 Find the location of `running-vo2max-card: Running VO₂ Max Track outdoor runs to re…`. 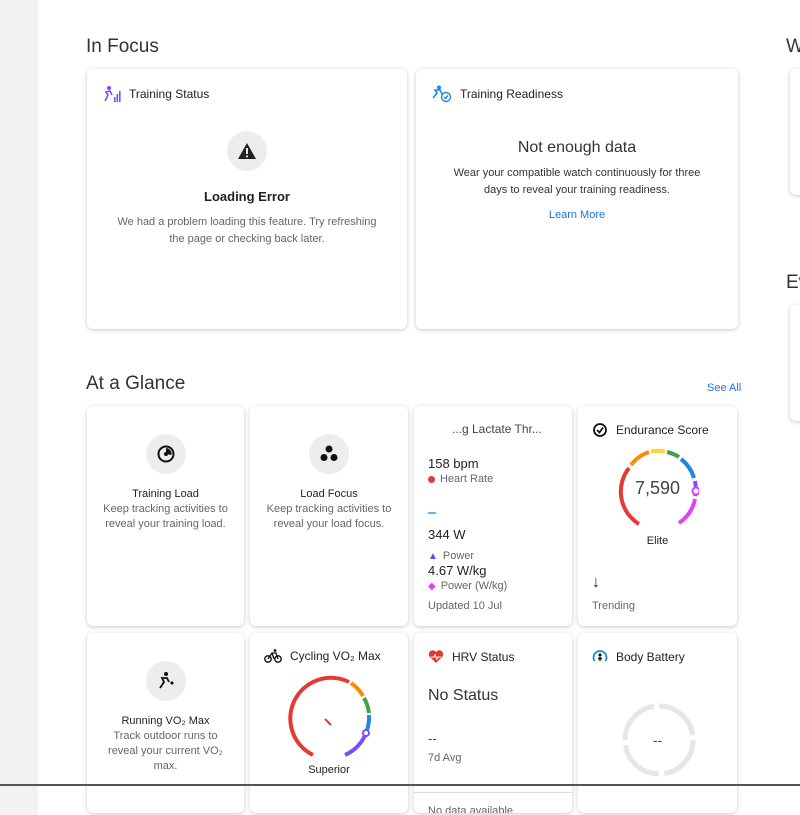

running-vo2max-card: Running VO₂ Max Track outdoor runs to re… is located at coordinates (165, 723).